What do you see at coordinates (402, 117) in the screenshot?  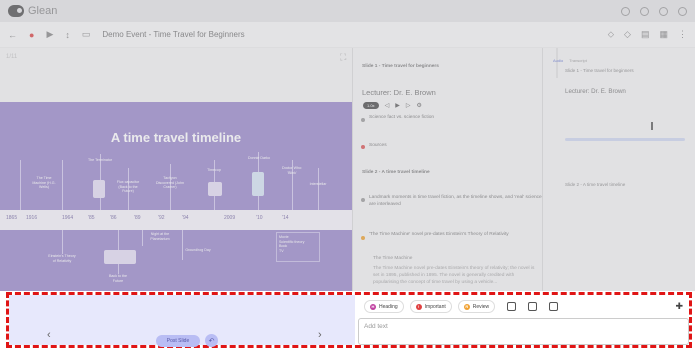 I see `note-text: Science fact vs. science fiction` at bounding box center [402, 117].